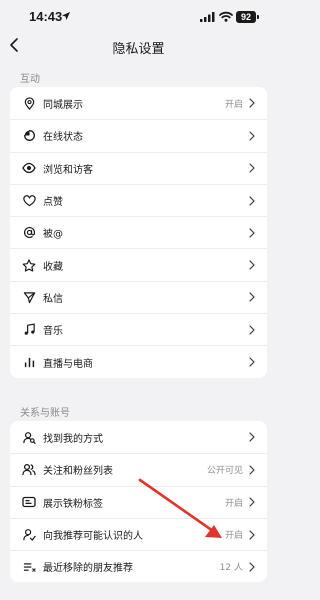  What do you see at coordinates (138, 264) in the screenshot?
I see `settings-row-favorites: 收藏` at bounding box center [138, 264].